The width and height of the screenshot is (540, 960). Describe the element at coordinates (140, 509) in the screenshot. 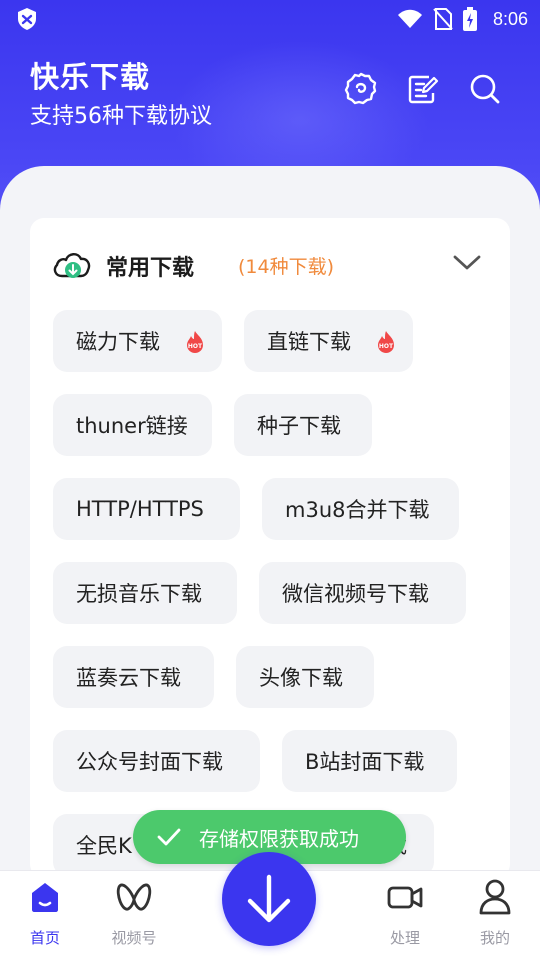

I see `chip-label: HTTP/HTTPS` at that location.